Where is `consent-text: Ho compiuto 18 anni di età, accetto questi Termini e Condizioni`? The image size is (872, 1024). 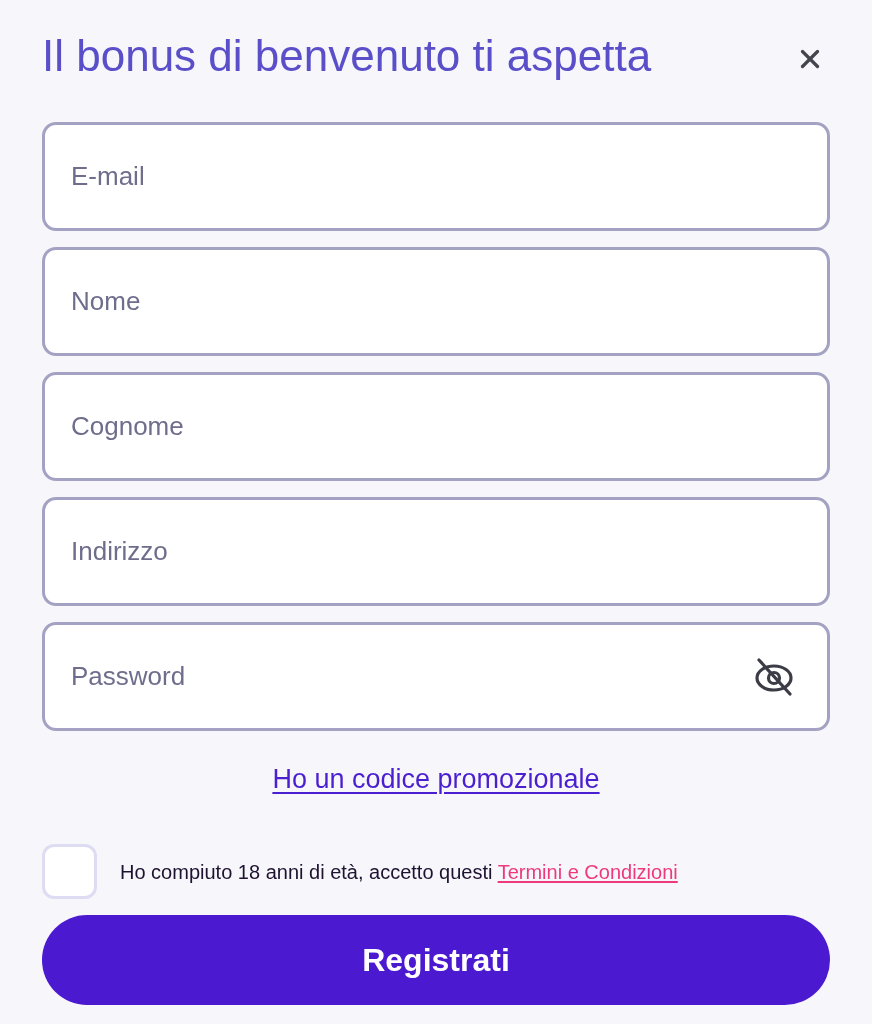 consent-text: Ho compiuto 18 anni di età, accetto questi Termini e Condizioni is located at coordinates (399, 872).